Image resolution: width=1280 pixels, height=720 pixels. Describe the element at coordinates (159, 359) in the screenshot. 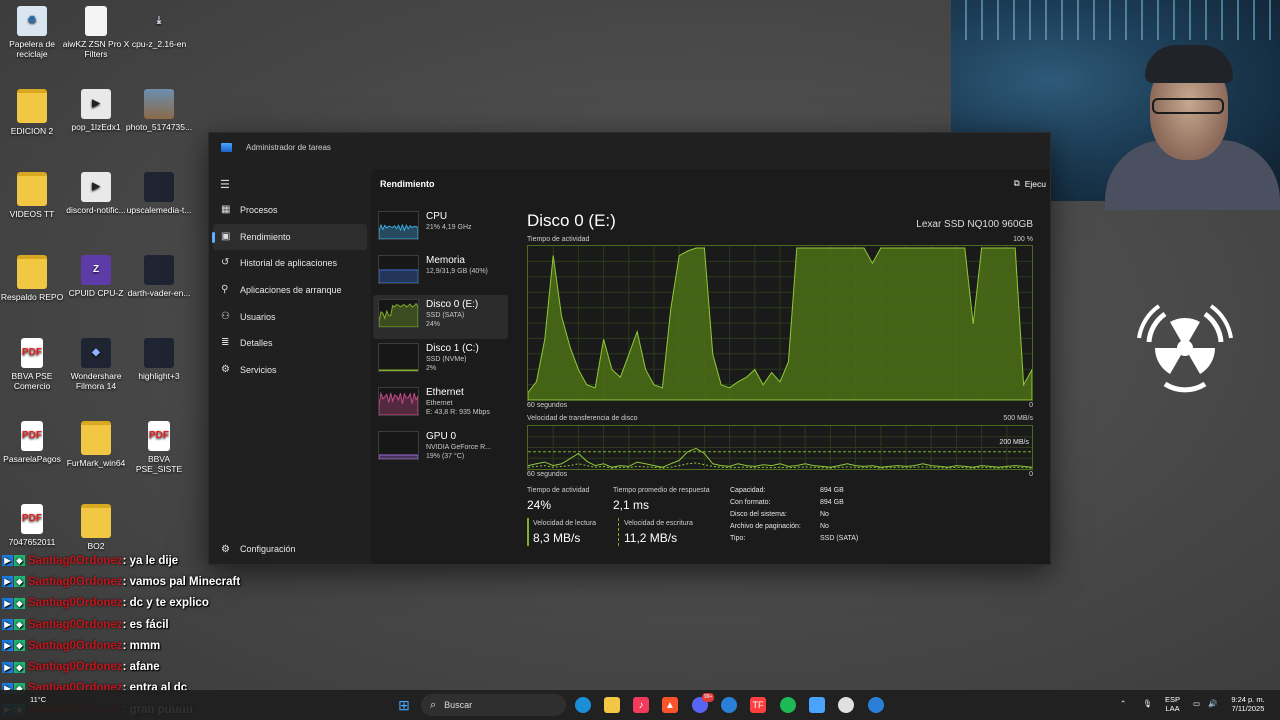

I see `desktop-icon: highlight+3` at that location.